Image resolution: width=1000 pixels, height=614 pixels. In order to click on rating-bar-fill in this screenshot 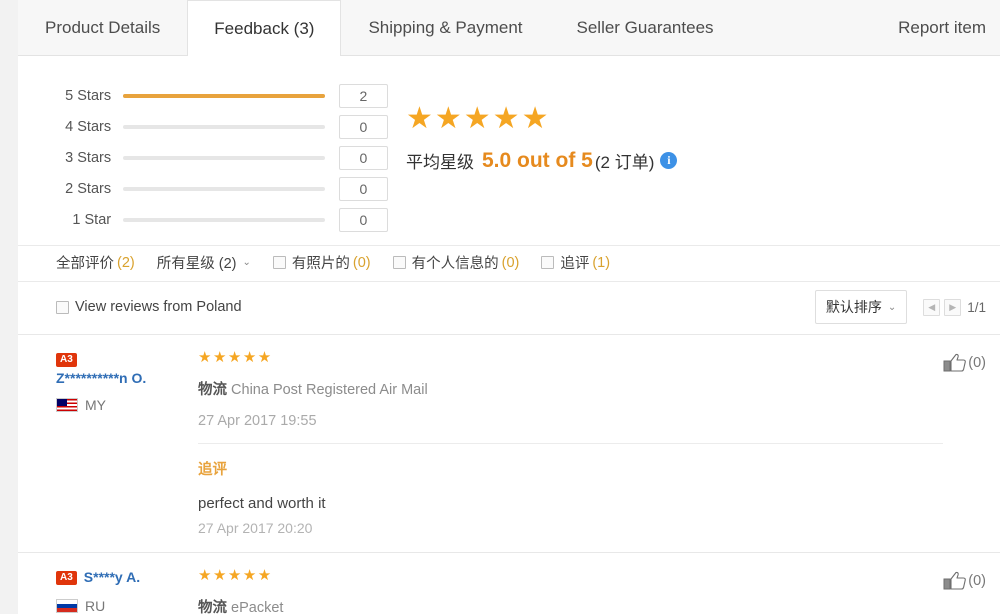, I will do `click(224, 95)`.